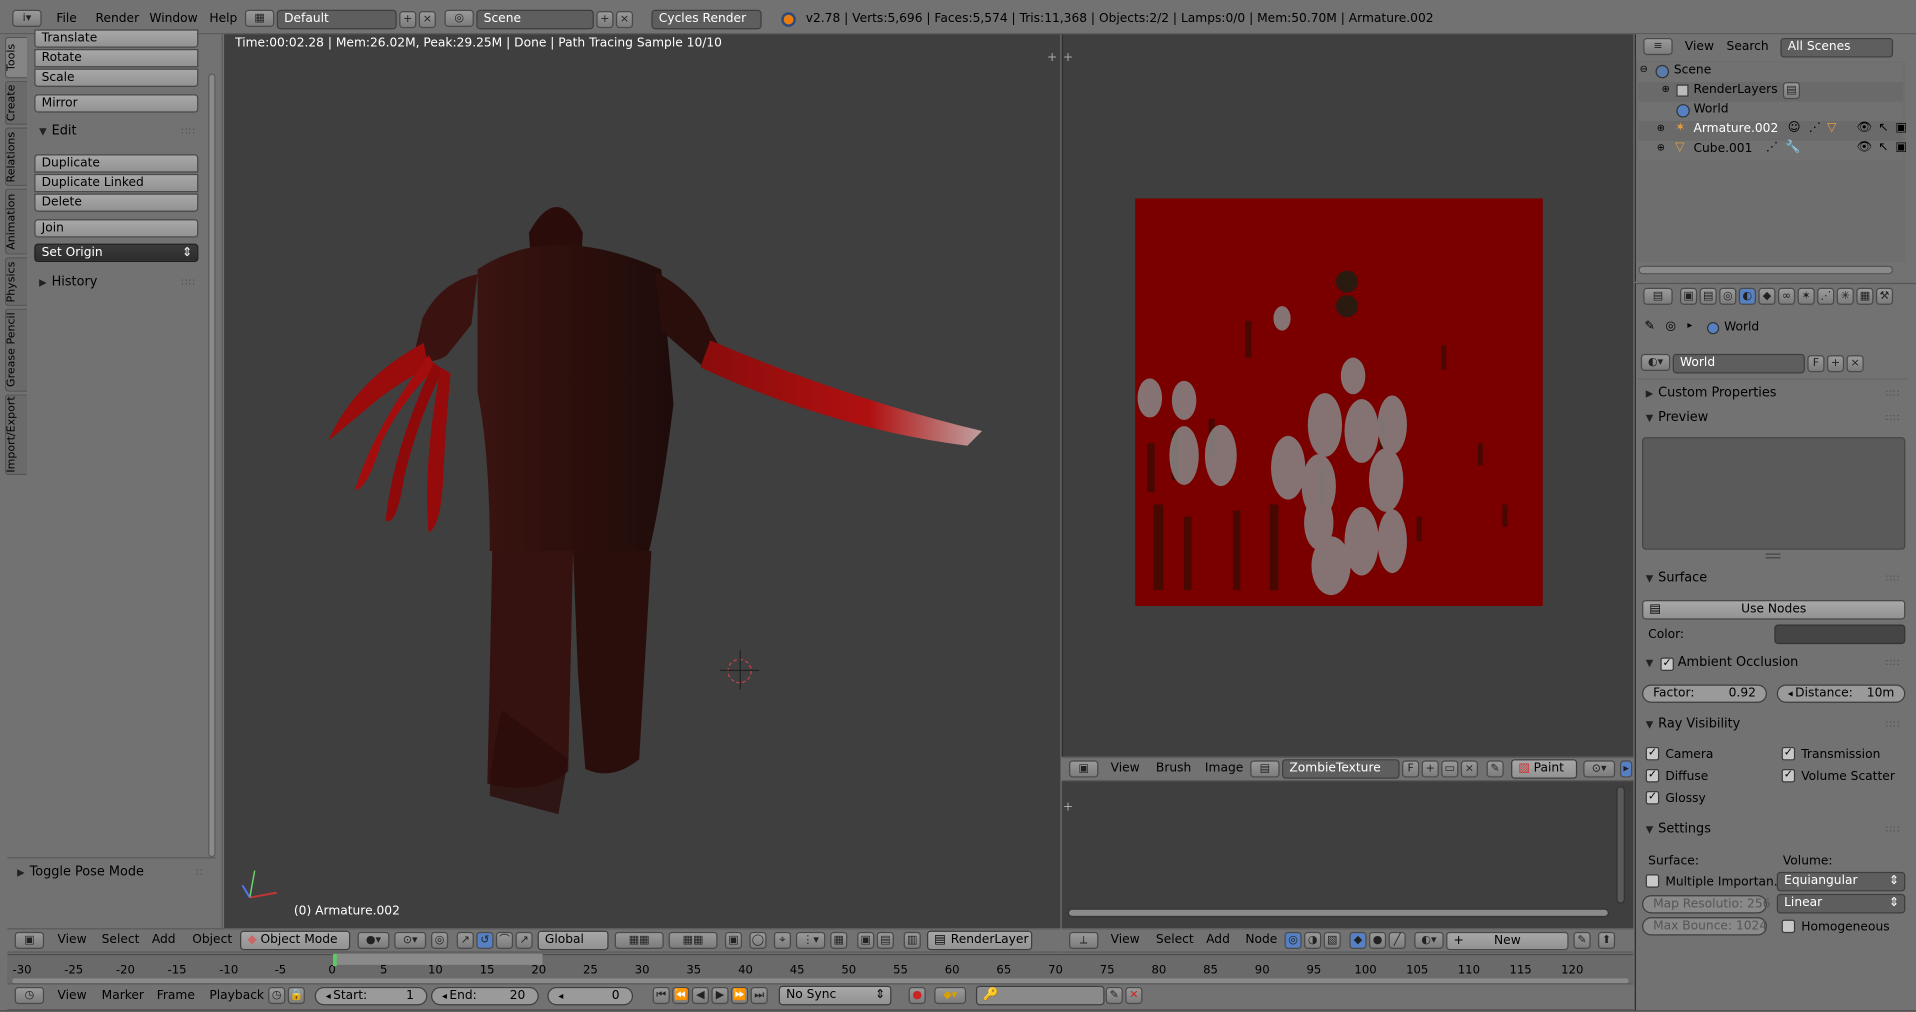  Describe the element at coordinates (1338, 913) in the screenshot. I see `node-editor-hscroll` at that location.